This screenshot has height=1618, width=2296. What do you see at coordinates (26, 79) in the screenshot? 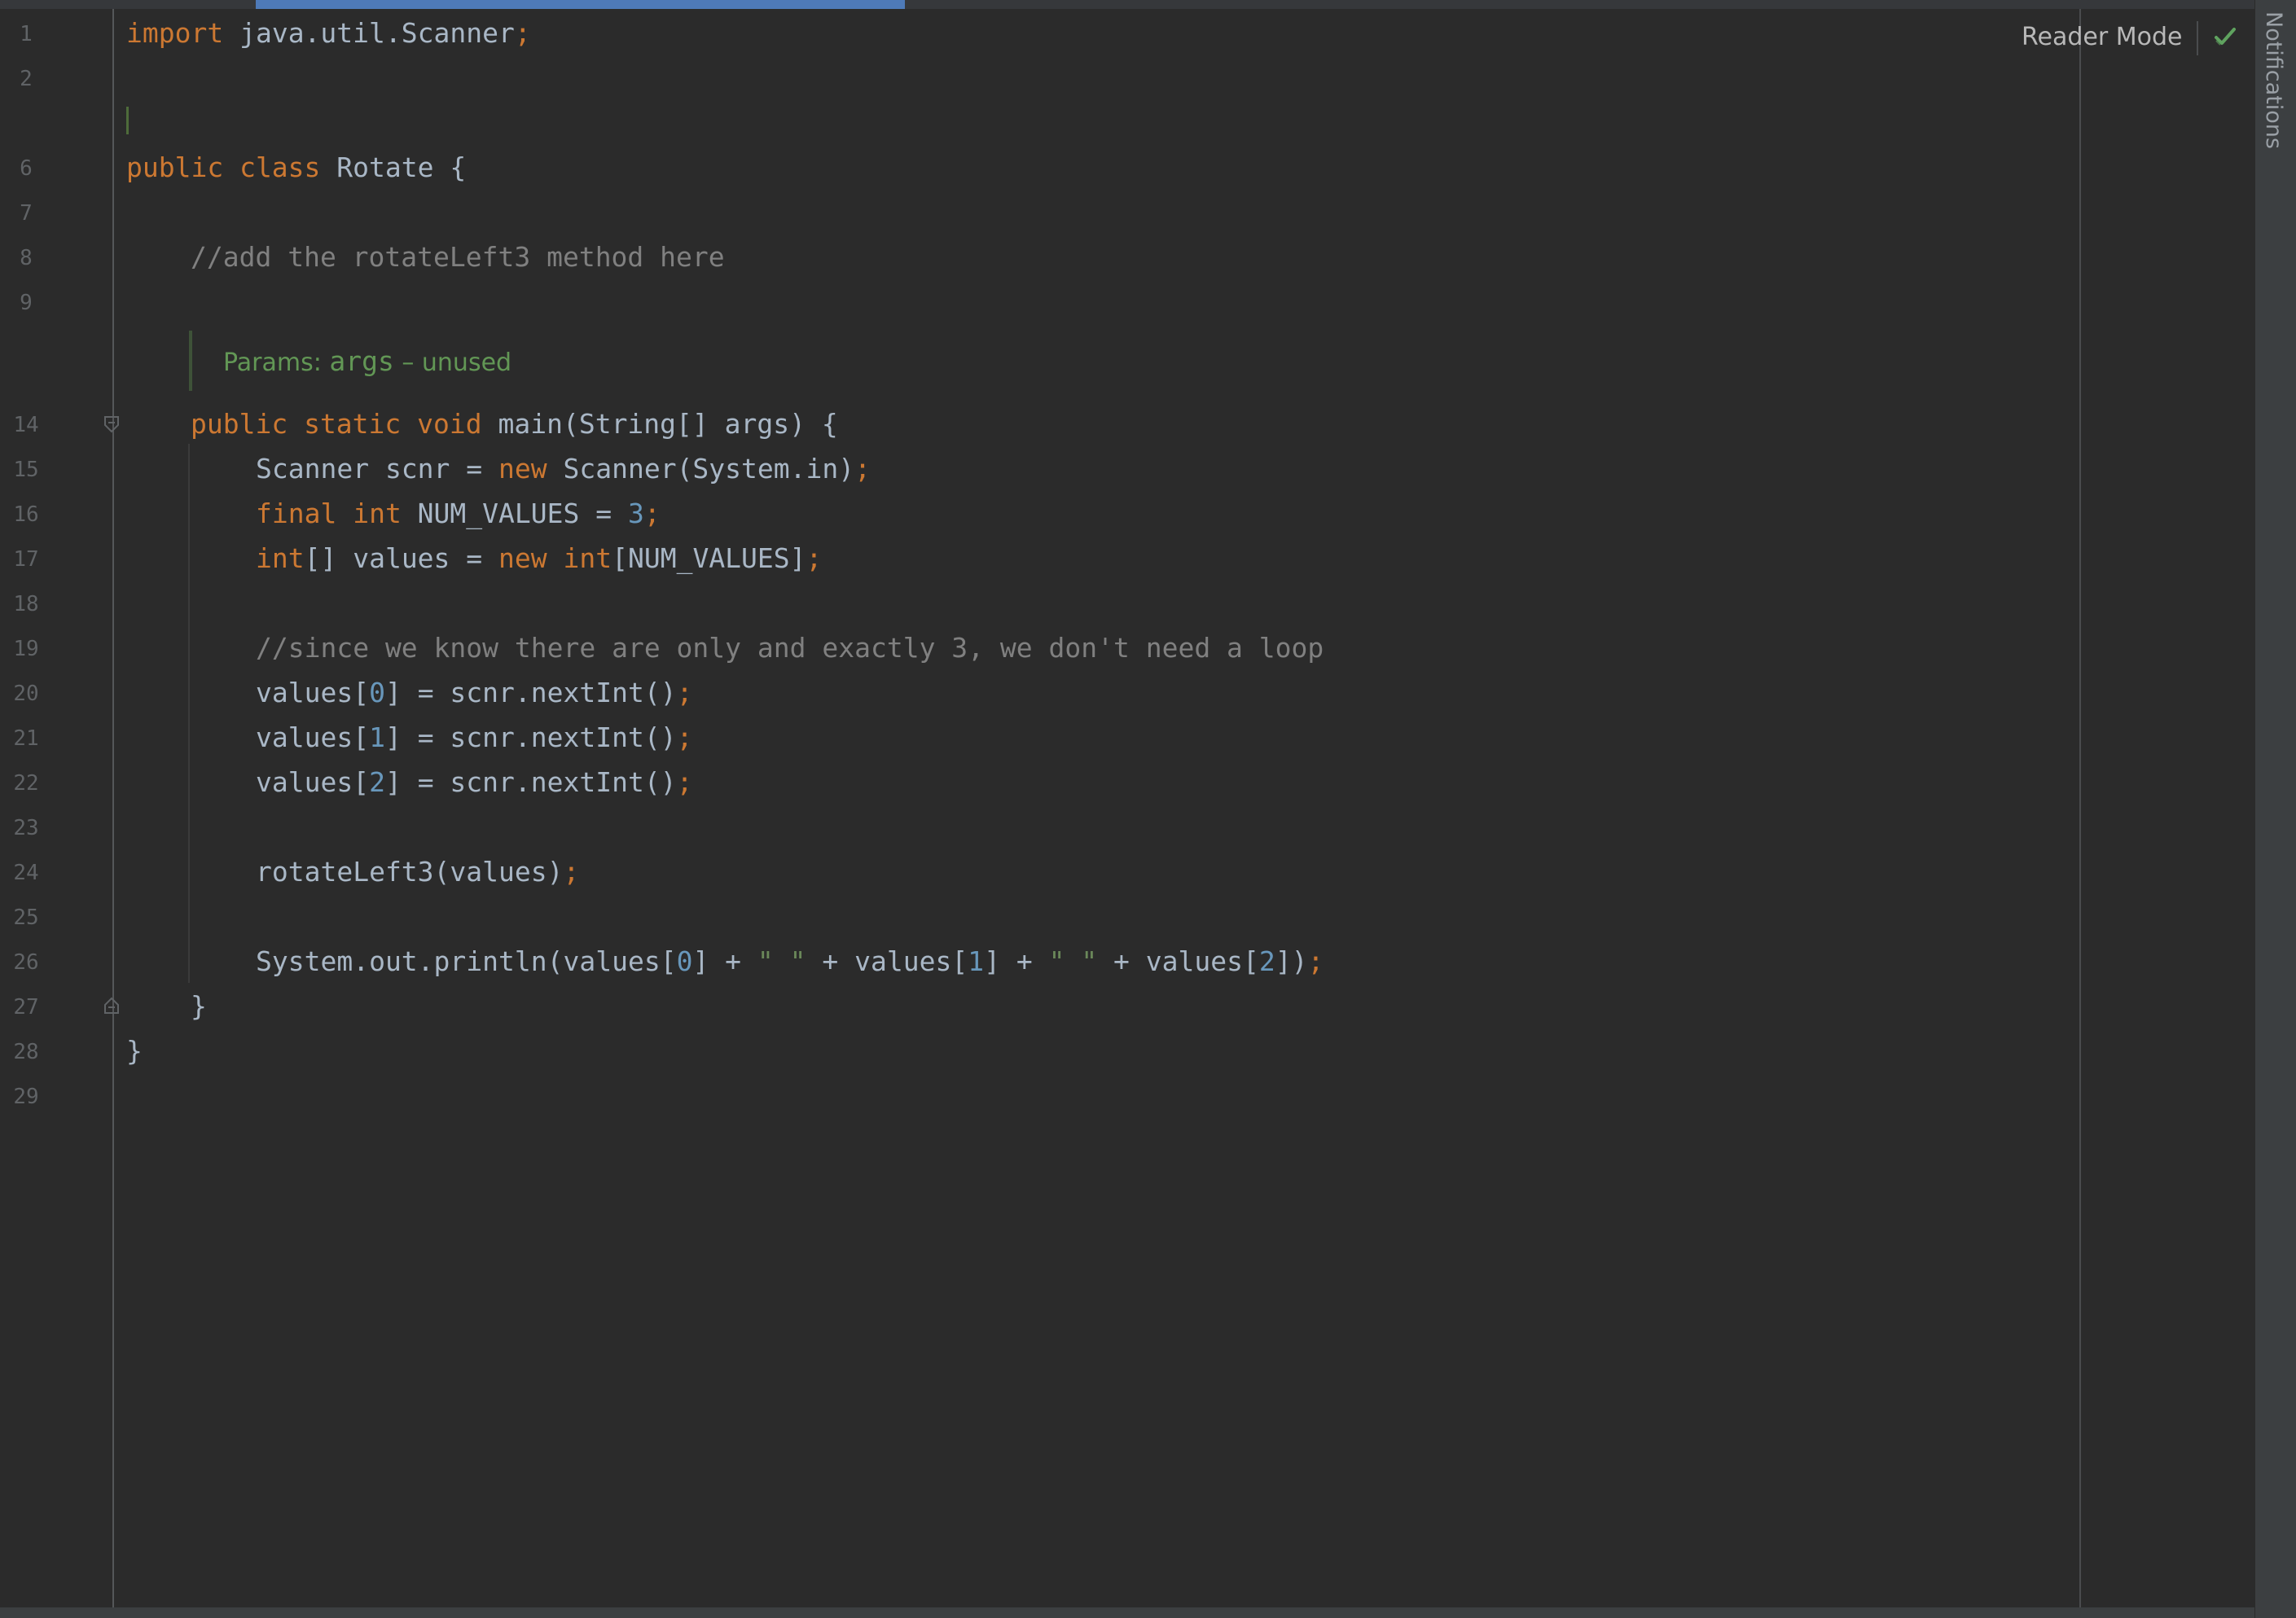
I see `line-number: 2` at bounding box center [26, 79].